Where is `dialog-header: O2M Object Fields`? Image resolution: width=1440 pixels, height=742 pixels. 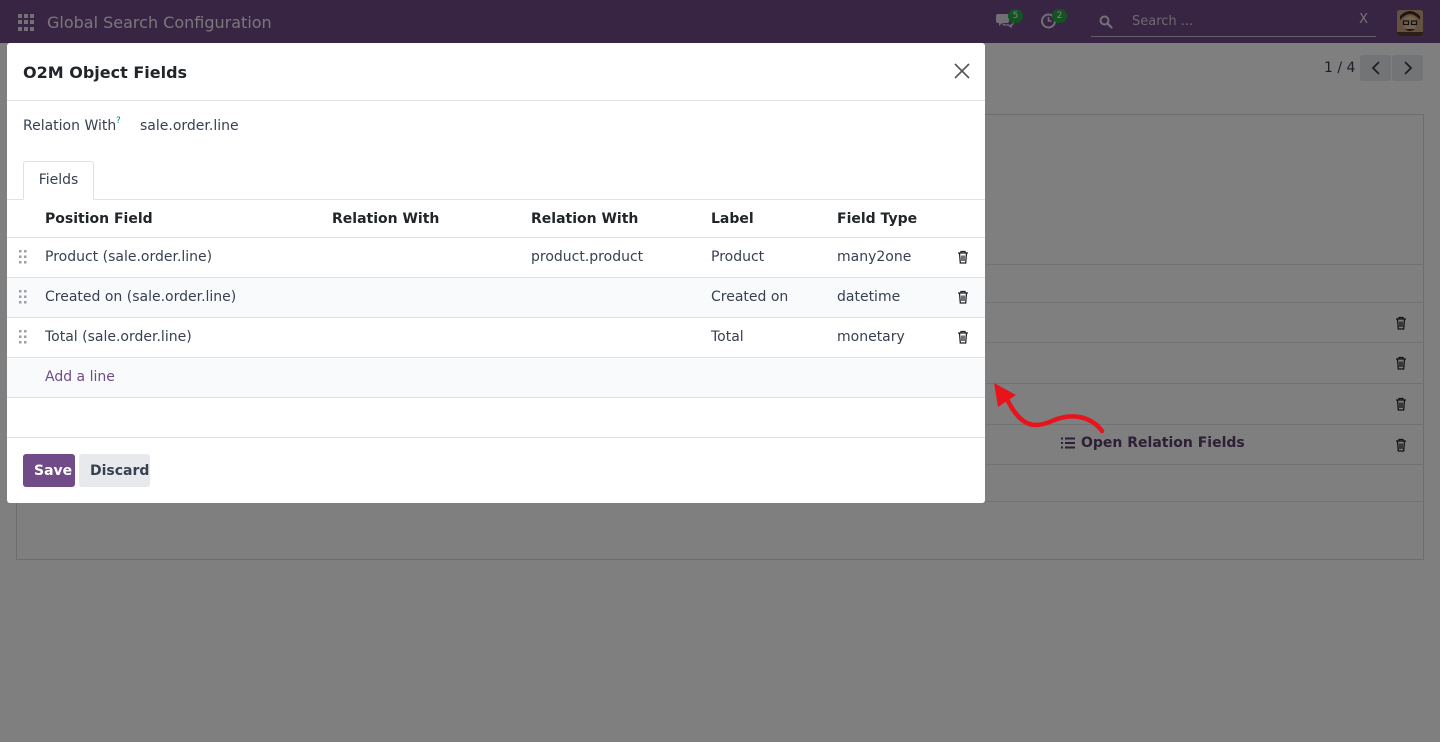
dialog-header: O2M Object Fields is located at coordinates (496, 72).